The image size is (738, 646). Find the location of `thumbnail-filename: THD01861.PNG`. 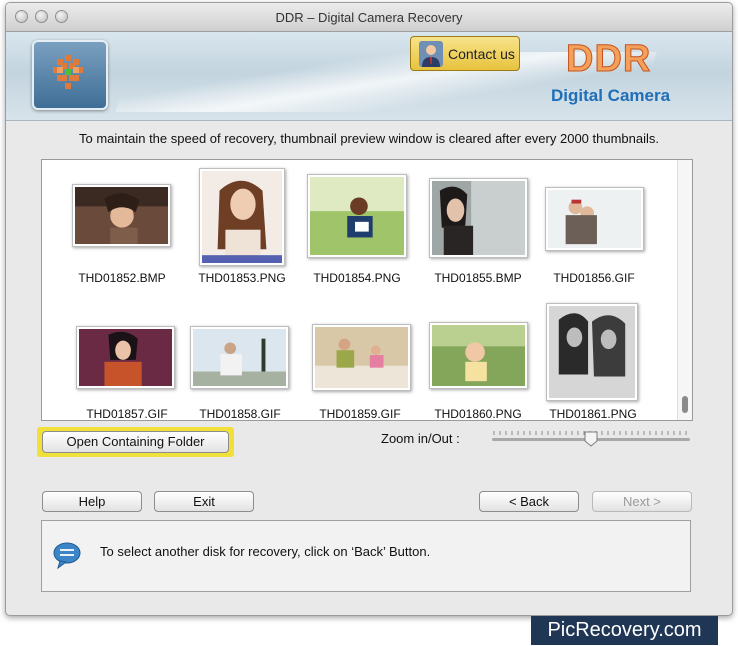

thumbnail-filename: THD01861.PNG is located at coordinates (593, 414).